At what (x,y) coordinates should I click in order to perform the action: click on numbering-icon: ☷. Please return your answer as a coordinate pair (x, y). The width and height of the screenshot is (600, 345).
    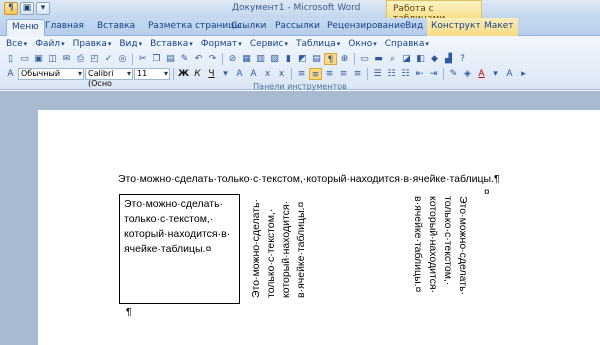
    Looking at the image, I should click on (391, 74).